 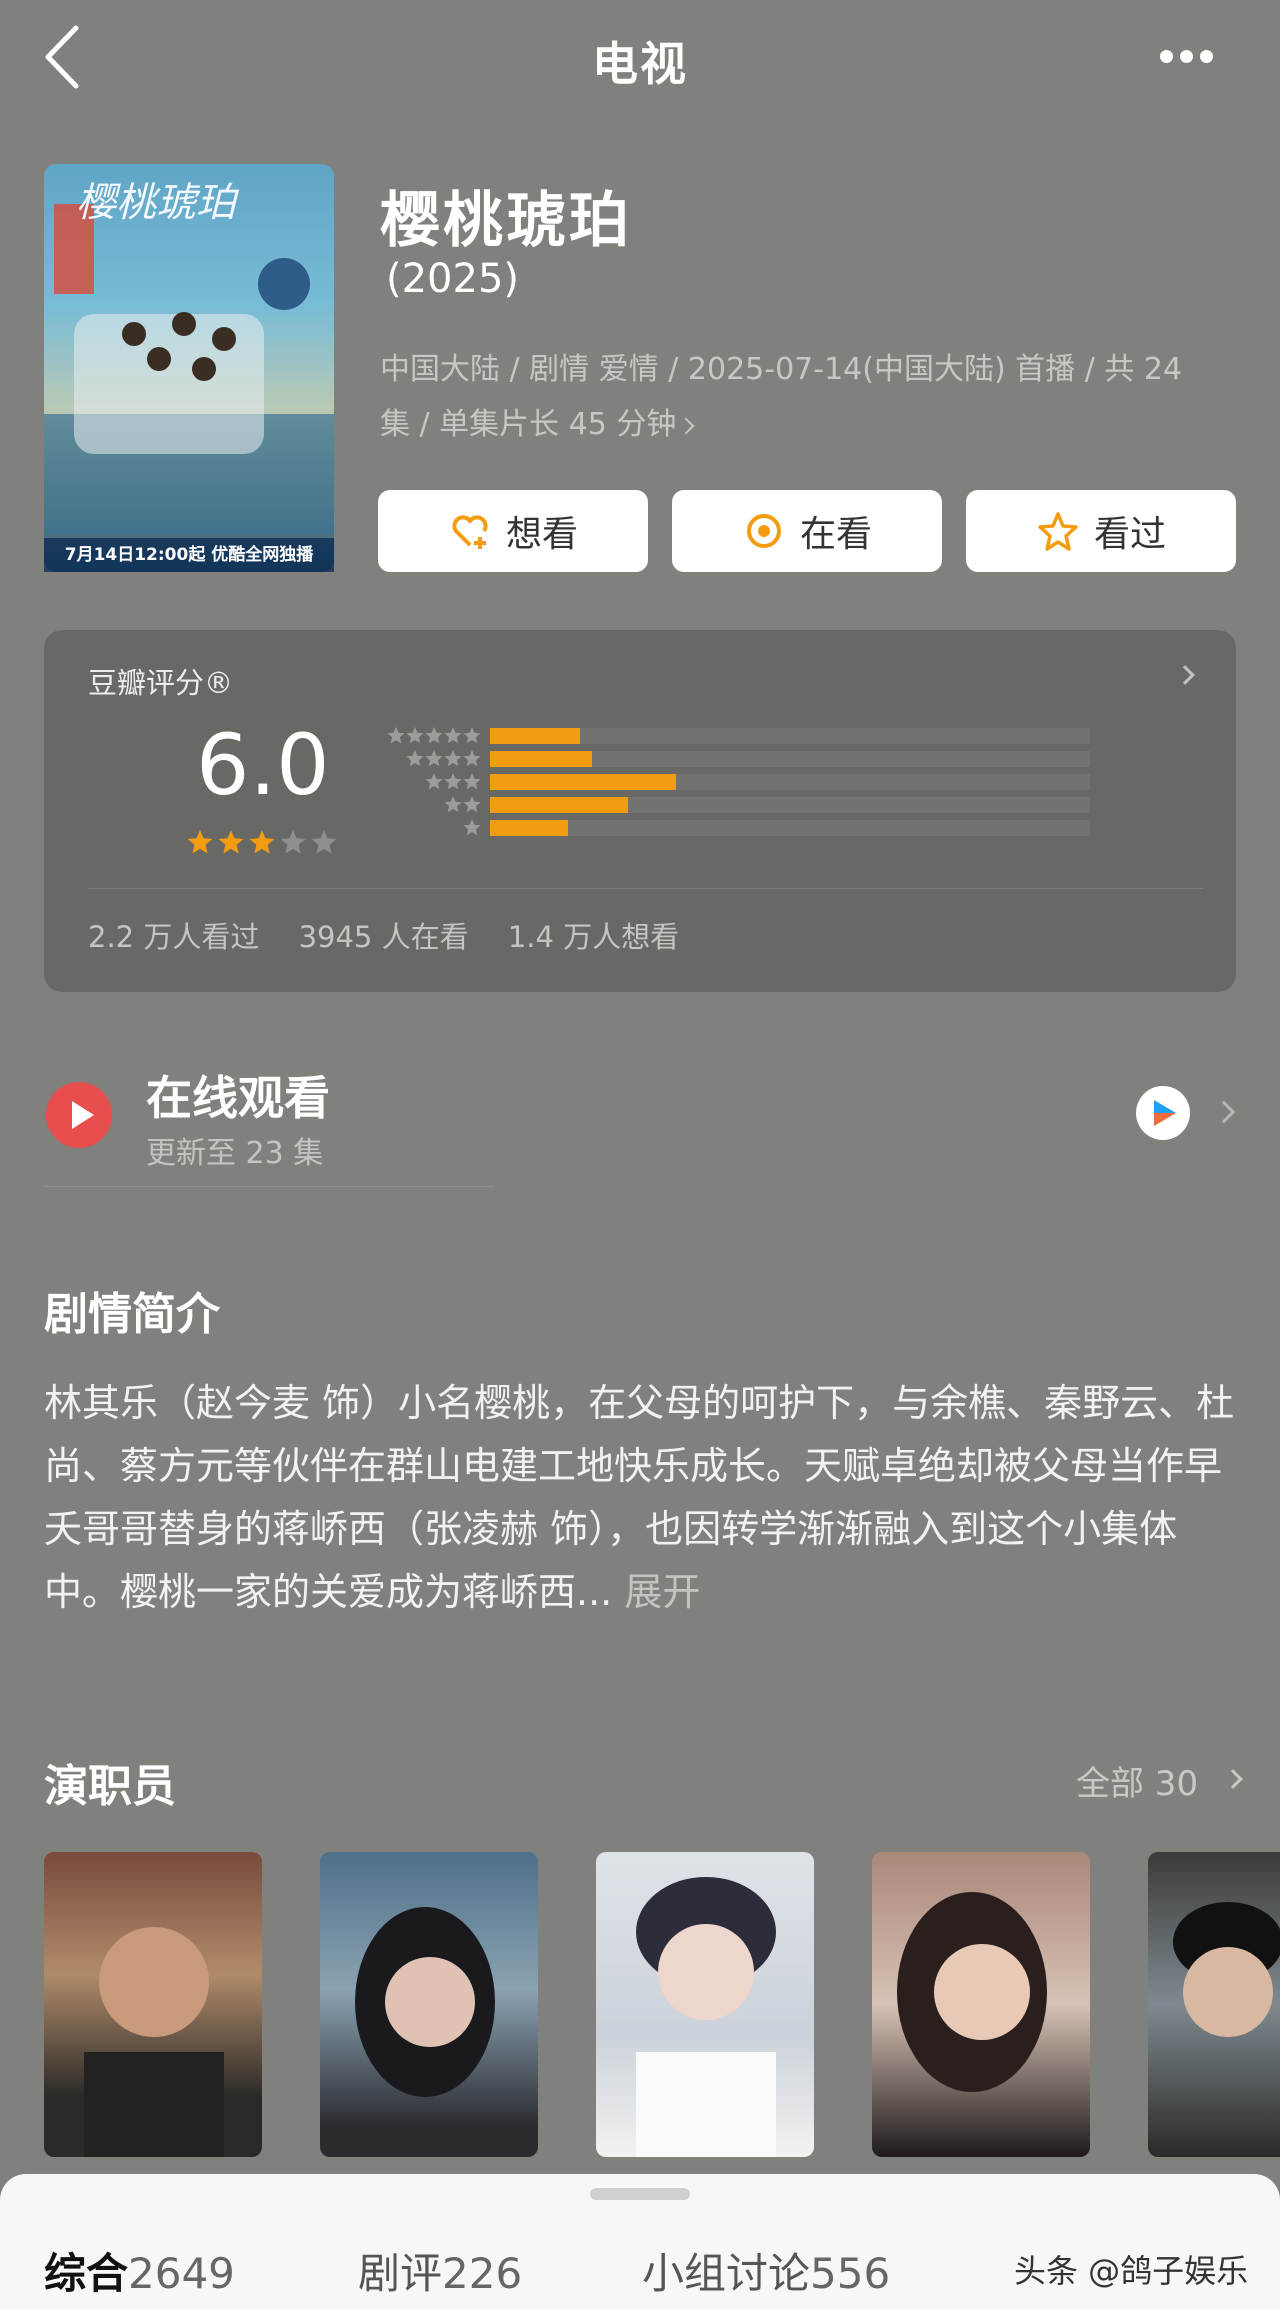 I want to click on show-title: 樱桃琥珀, so click(x=506, y=221).